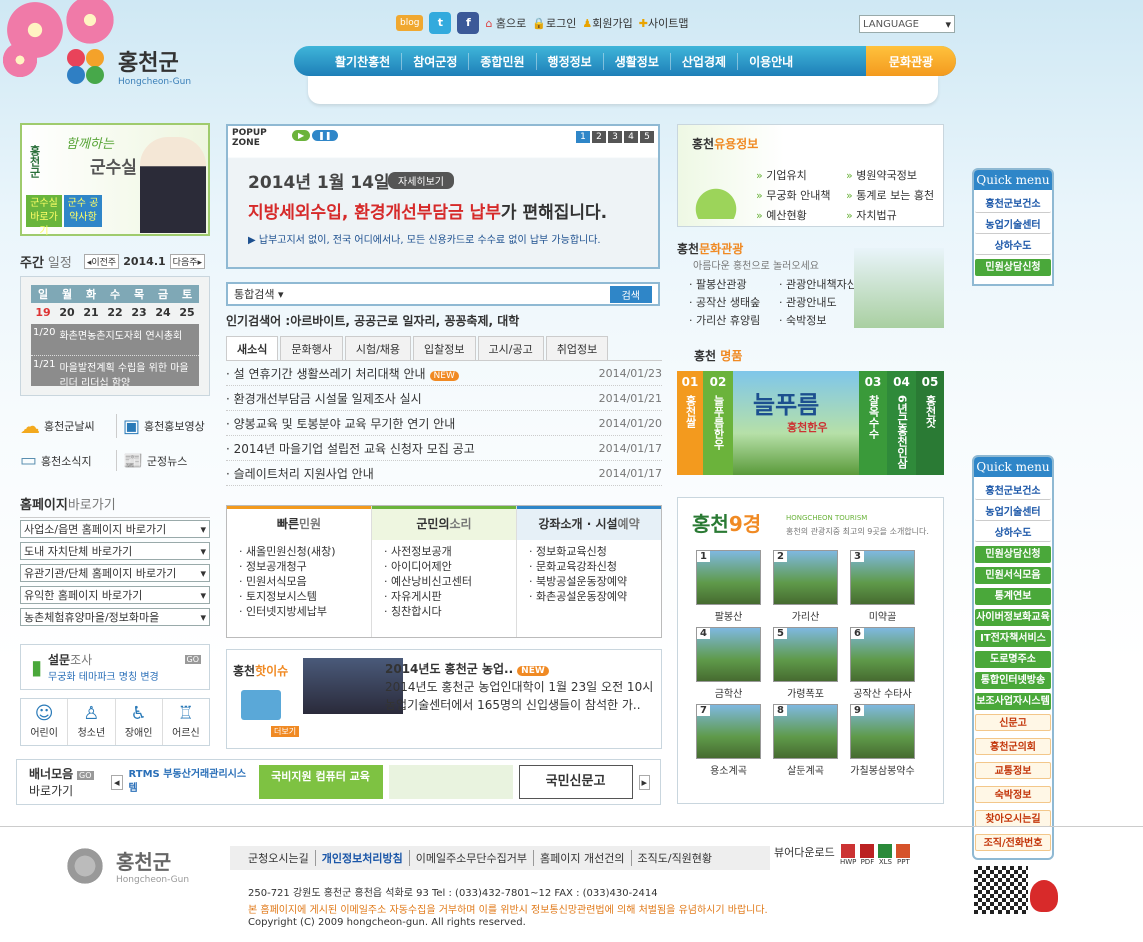 This screenshot has height=942, width=1143. I want to click on calendar-date: 24, so click(163, 312).